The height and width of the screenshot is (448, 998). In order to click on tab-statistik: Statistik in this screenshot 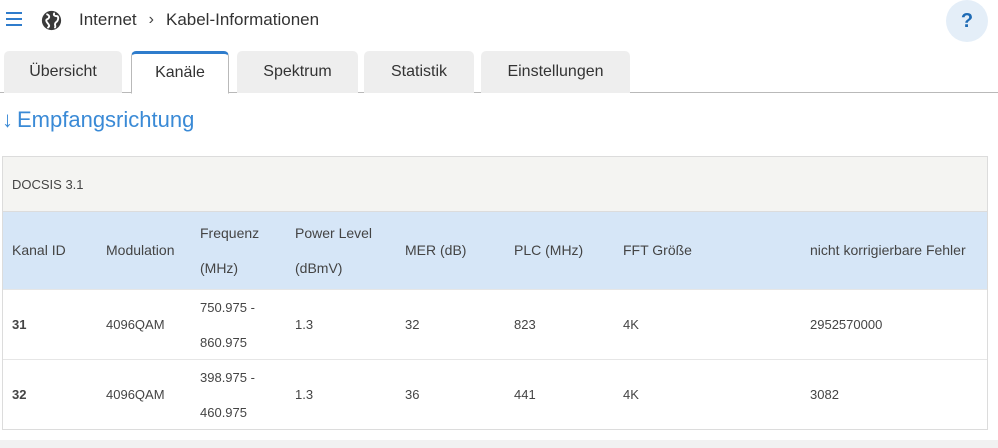, I will do `click(419, 72)`.